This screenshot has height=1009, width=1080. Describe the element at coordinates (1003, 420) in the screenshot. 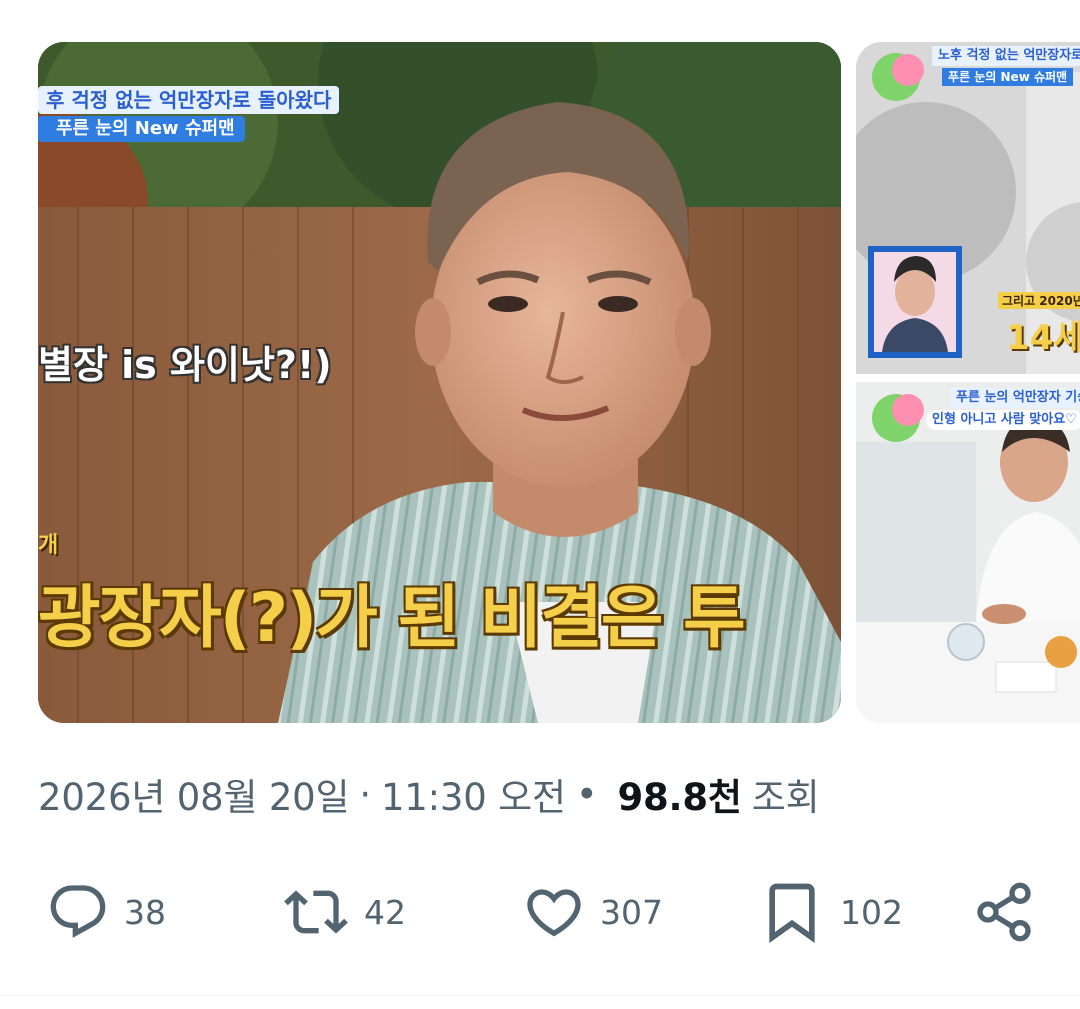

I see `side-bottom-caption-2: 인형 아니고 사람 맞아요♡` at that location.